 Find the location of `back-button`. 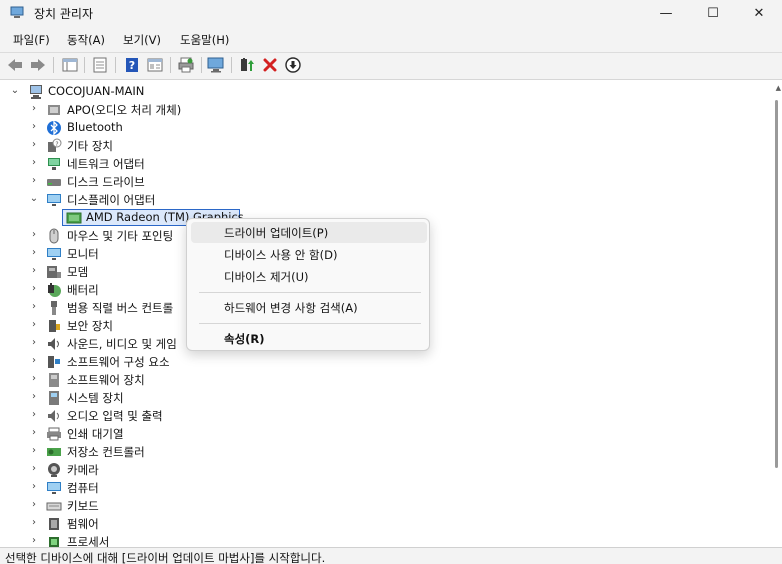

back-button is located at coordinates (15, 65).